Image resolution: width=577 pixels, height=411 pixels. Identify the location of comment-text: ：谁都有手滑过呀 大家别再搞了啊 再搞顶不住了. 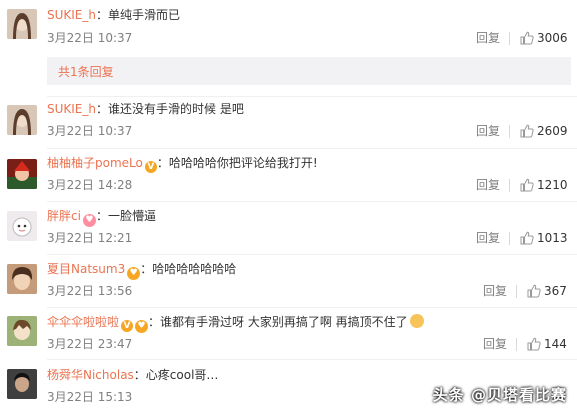
(278, 322).